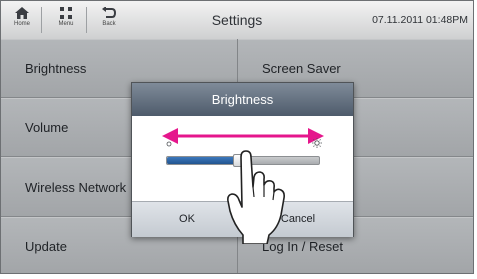  Describe the element at coordinates (317, 143) in the screenshot. I see `brightness-high-icon` at that location.